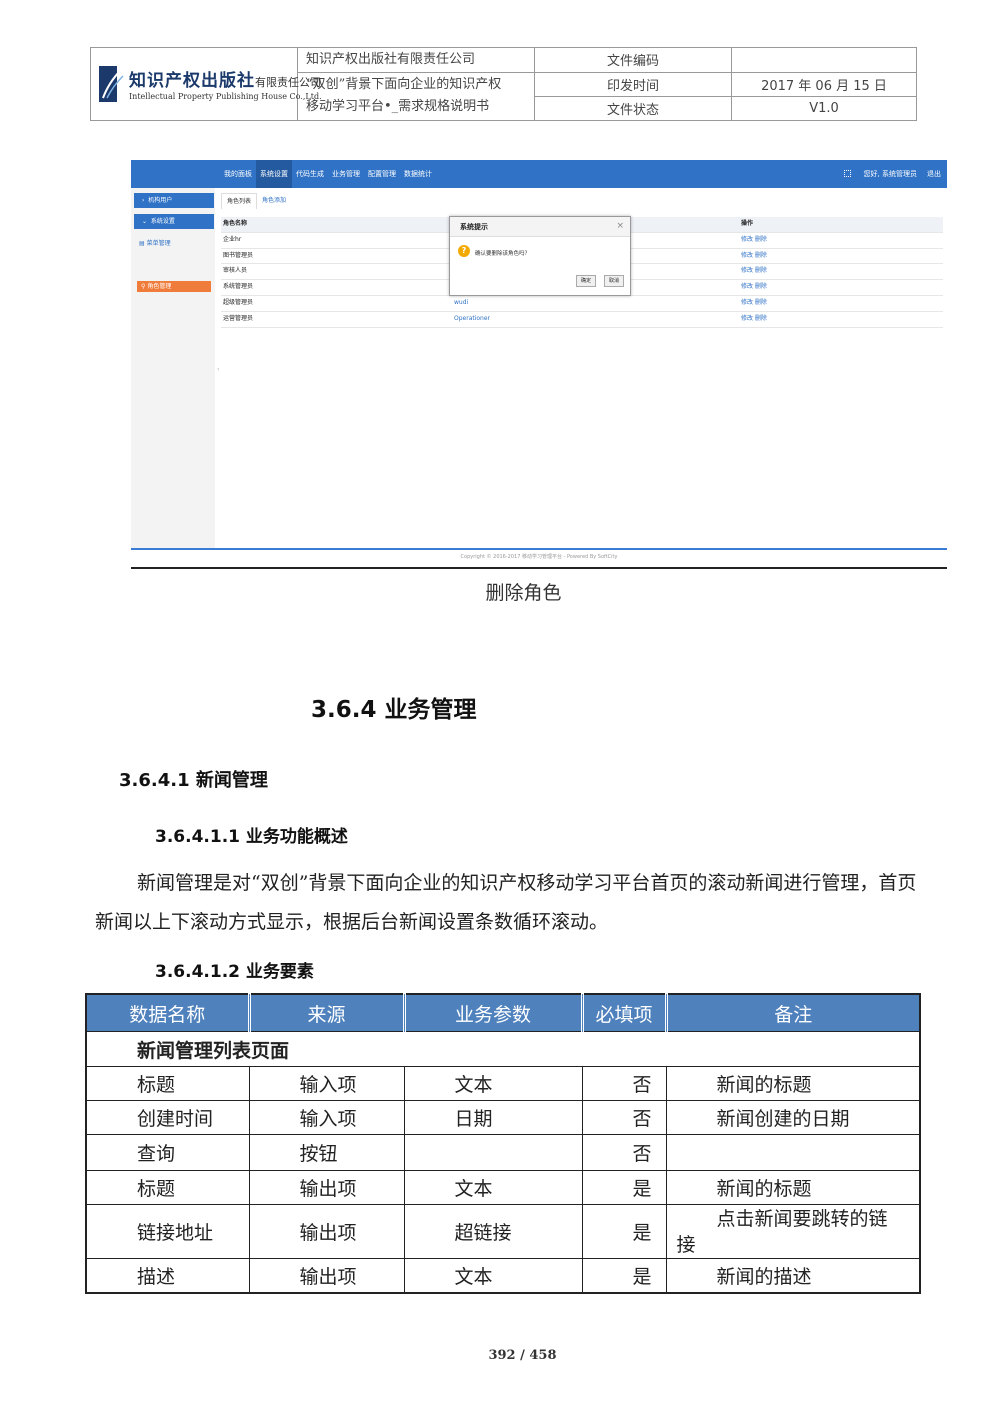 This screenshot has height=1414, width=1000. What do you see at coordinates (582, 320) in the screenshot?
I see `table-row: 运营管理员 Operationer 修改 删除` at bounding box center [582, 320].